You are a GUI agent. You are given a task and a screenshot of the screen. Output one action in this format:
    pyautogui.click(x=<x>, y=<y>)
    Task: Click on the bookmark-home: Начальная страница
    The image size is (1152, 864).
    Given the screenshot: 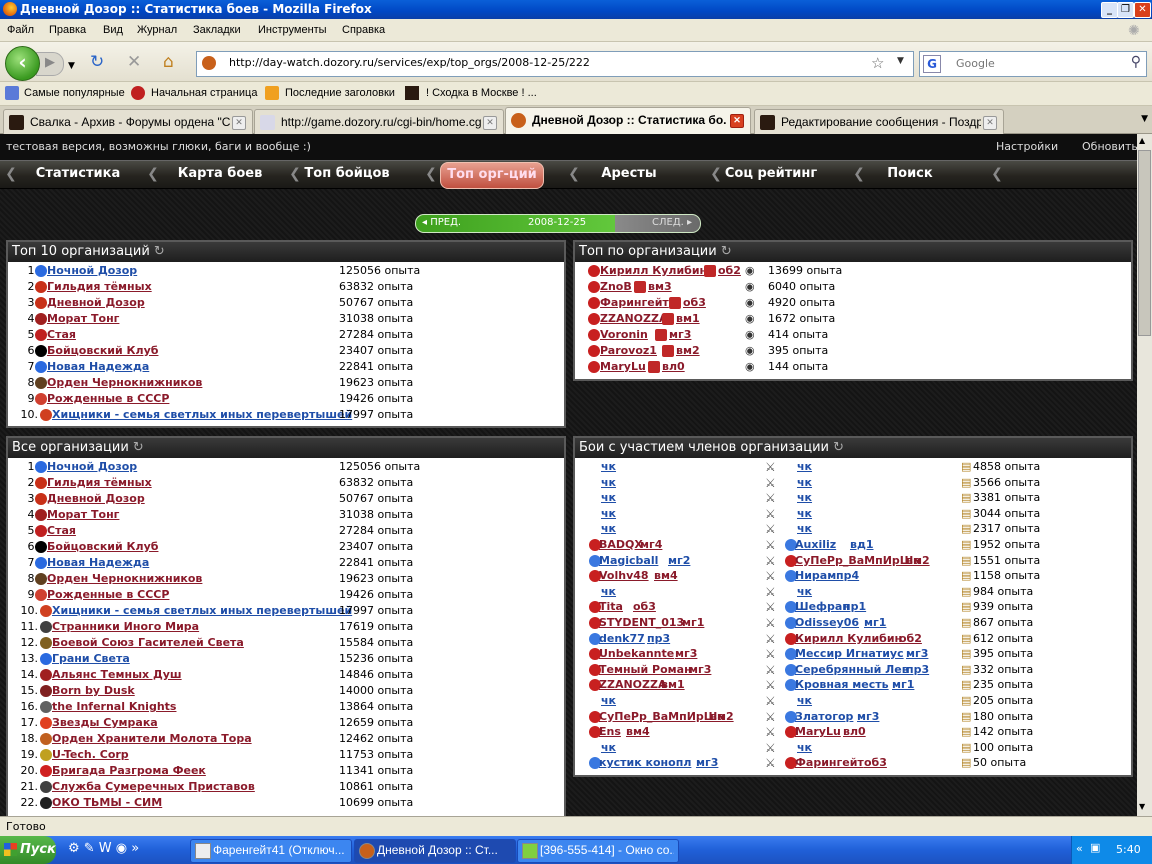 What is the action you would take?
    pyautogui.click(x=204, y=93)
    